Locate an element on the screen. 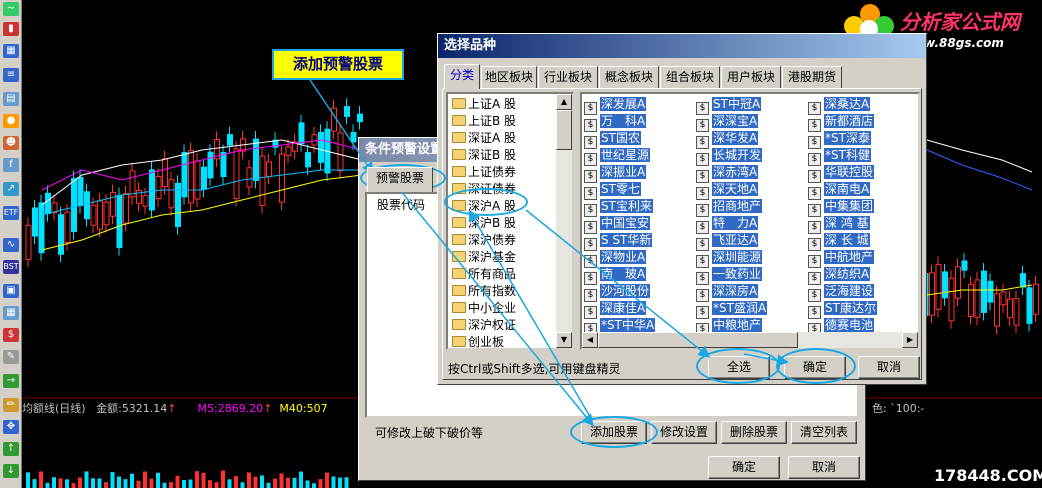  table-icon: ▦ is located at coordinates (11, 313).